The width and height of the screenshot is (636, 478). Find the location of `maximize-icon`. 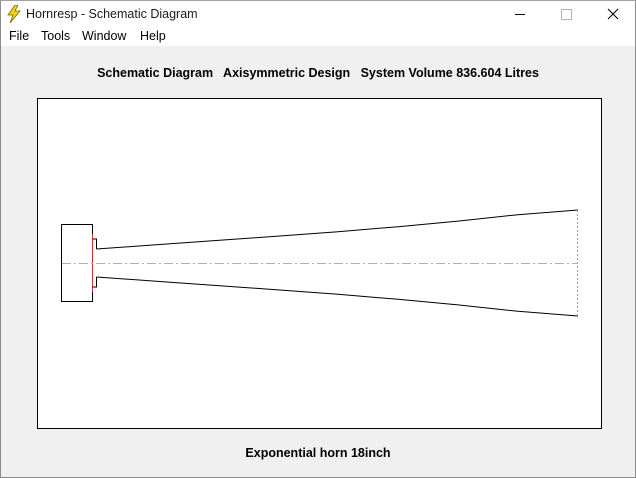

maximize-icon is located at coordinates (566, 14).